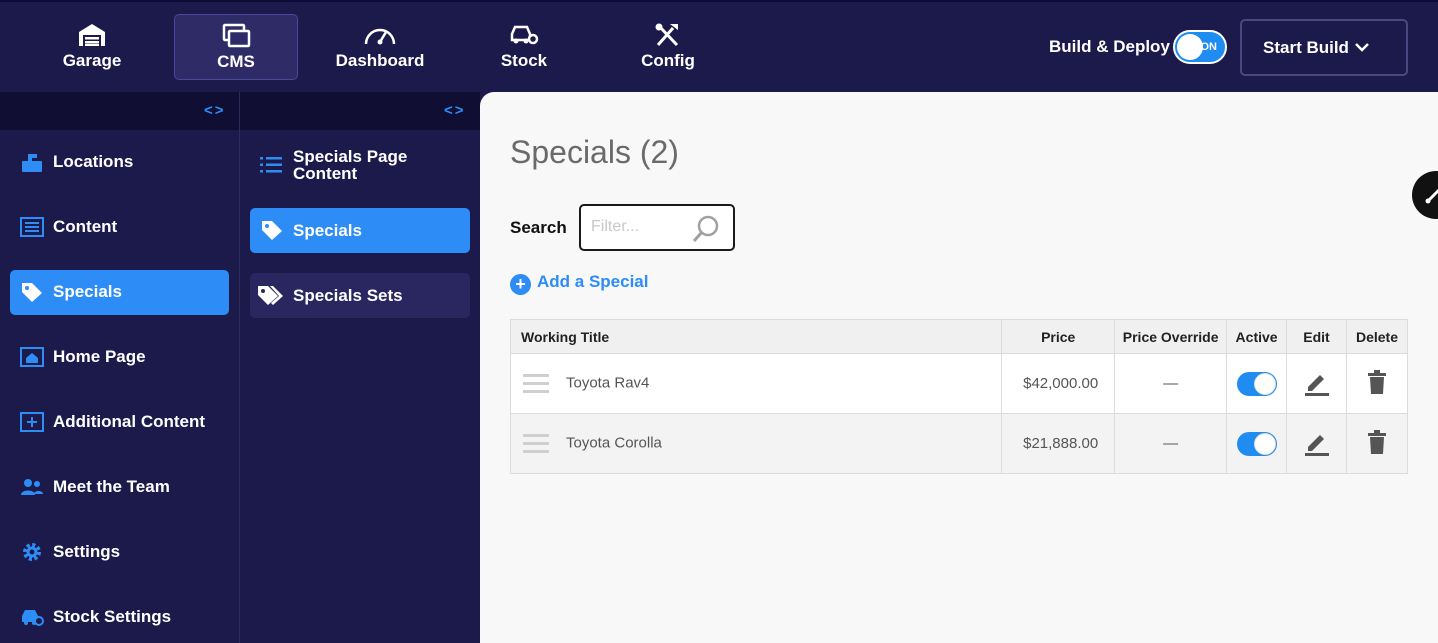 This screenshot has height=643, width=1438. What do you see at coordinates (1306, 47) in the screenshot?
I see `start-build-label: Start Build` at bounding box center [1306, 47].